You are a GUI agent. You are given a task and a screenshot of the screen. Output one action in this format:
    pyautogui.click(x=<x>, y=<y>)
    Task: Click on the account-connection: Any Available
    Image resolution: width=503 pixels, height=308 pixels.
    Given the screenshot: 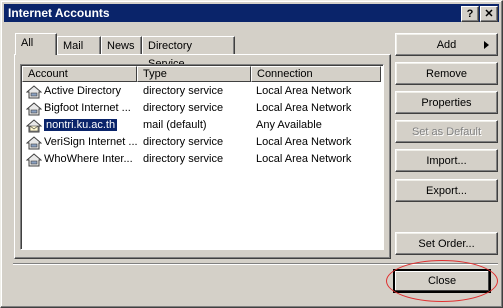 What is the action you would take?
    pyautogui.click(x=289, y=125)
    